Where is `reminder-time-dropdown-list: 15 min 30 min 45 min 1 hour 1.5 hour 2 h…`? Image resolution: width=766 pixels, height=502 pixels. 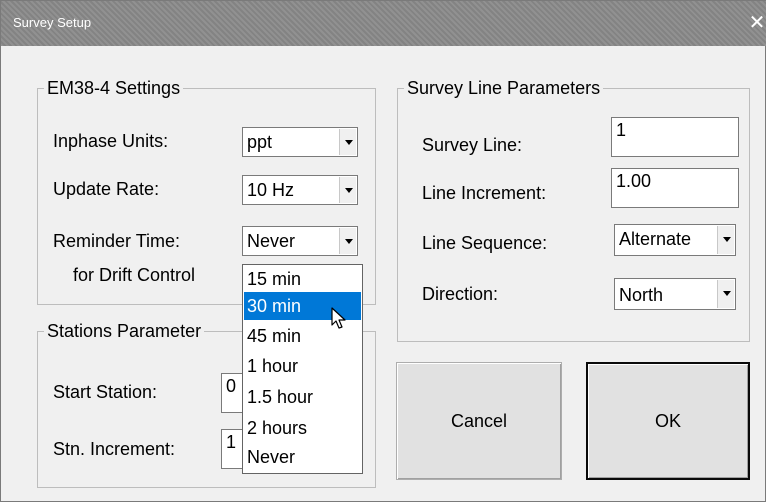 reminder-time-dropdown-list: 15 min 30 min 45 min 1 hour 1.5 hour 2 h… is located at coordinates (302, 369).